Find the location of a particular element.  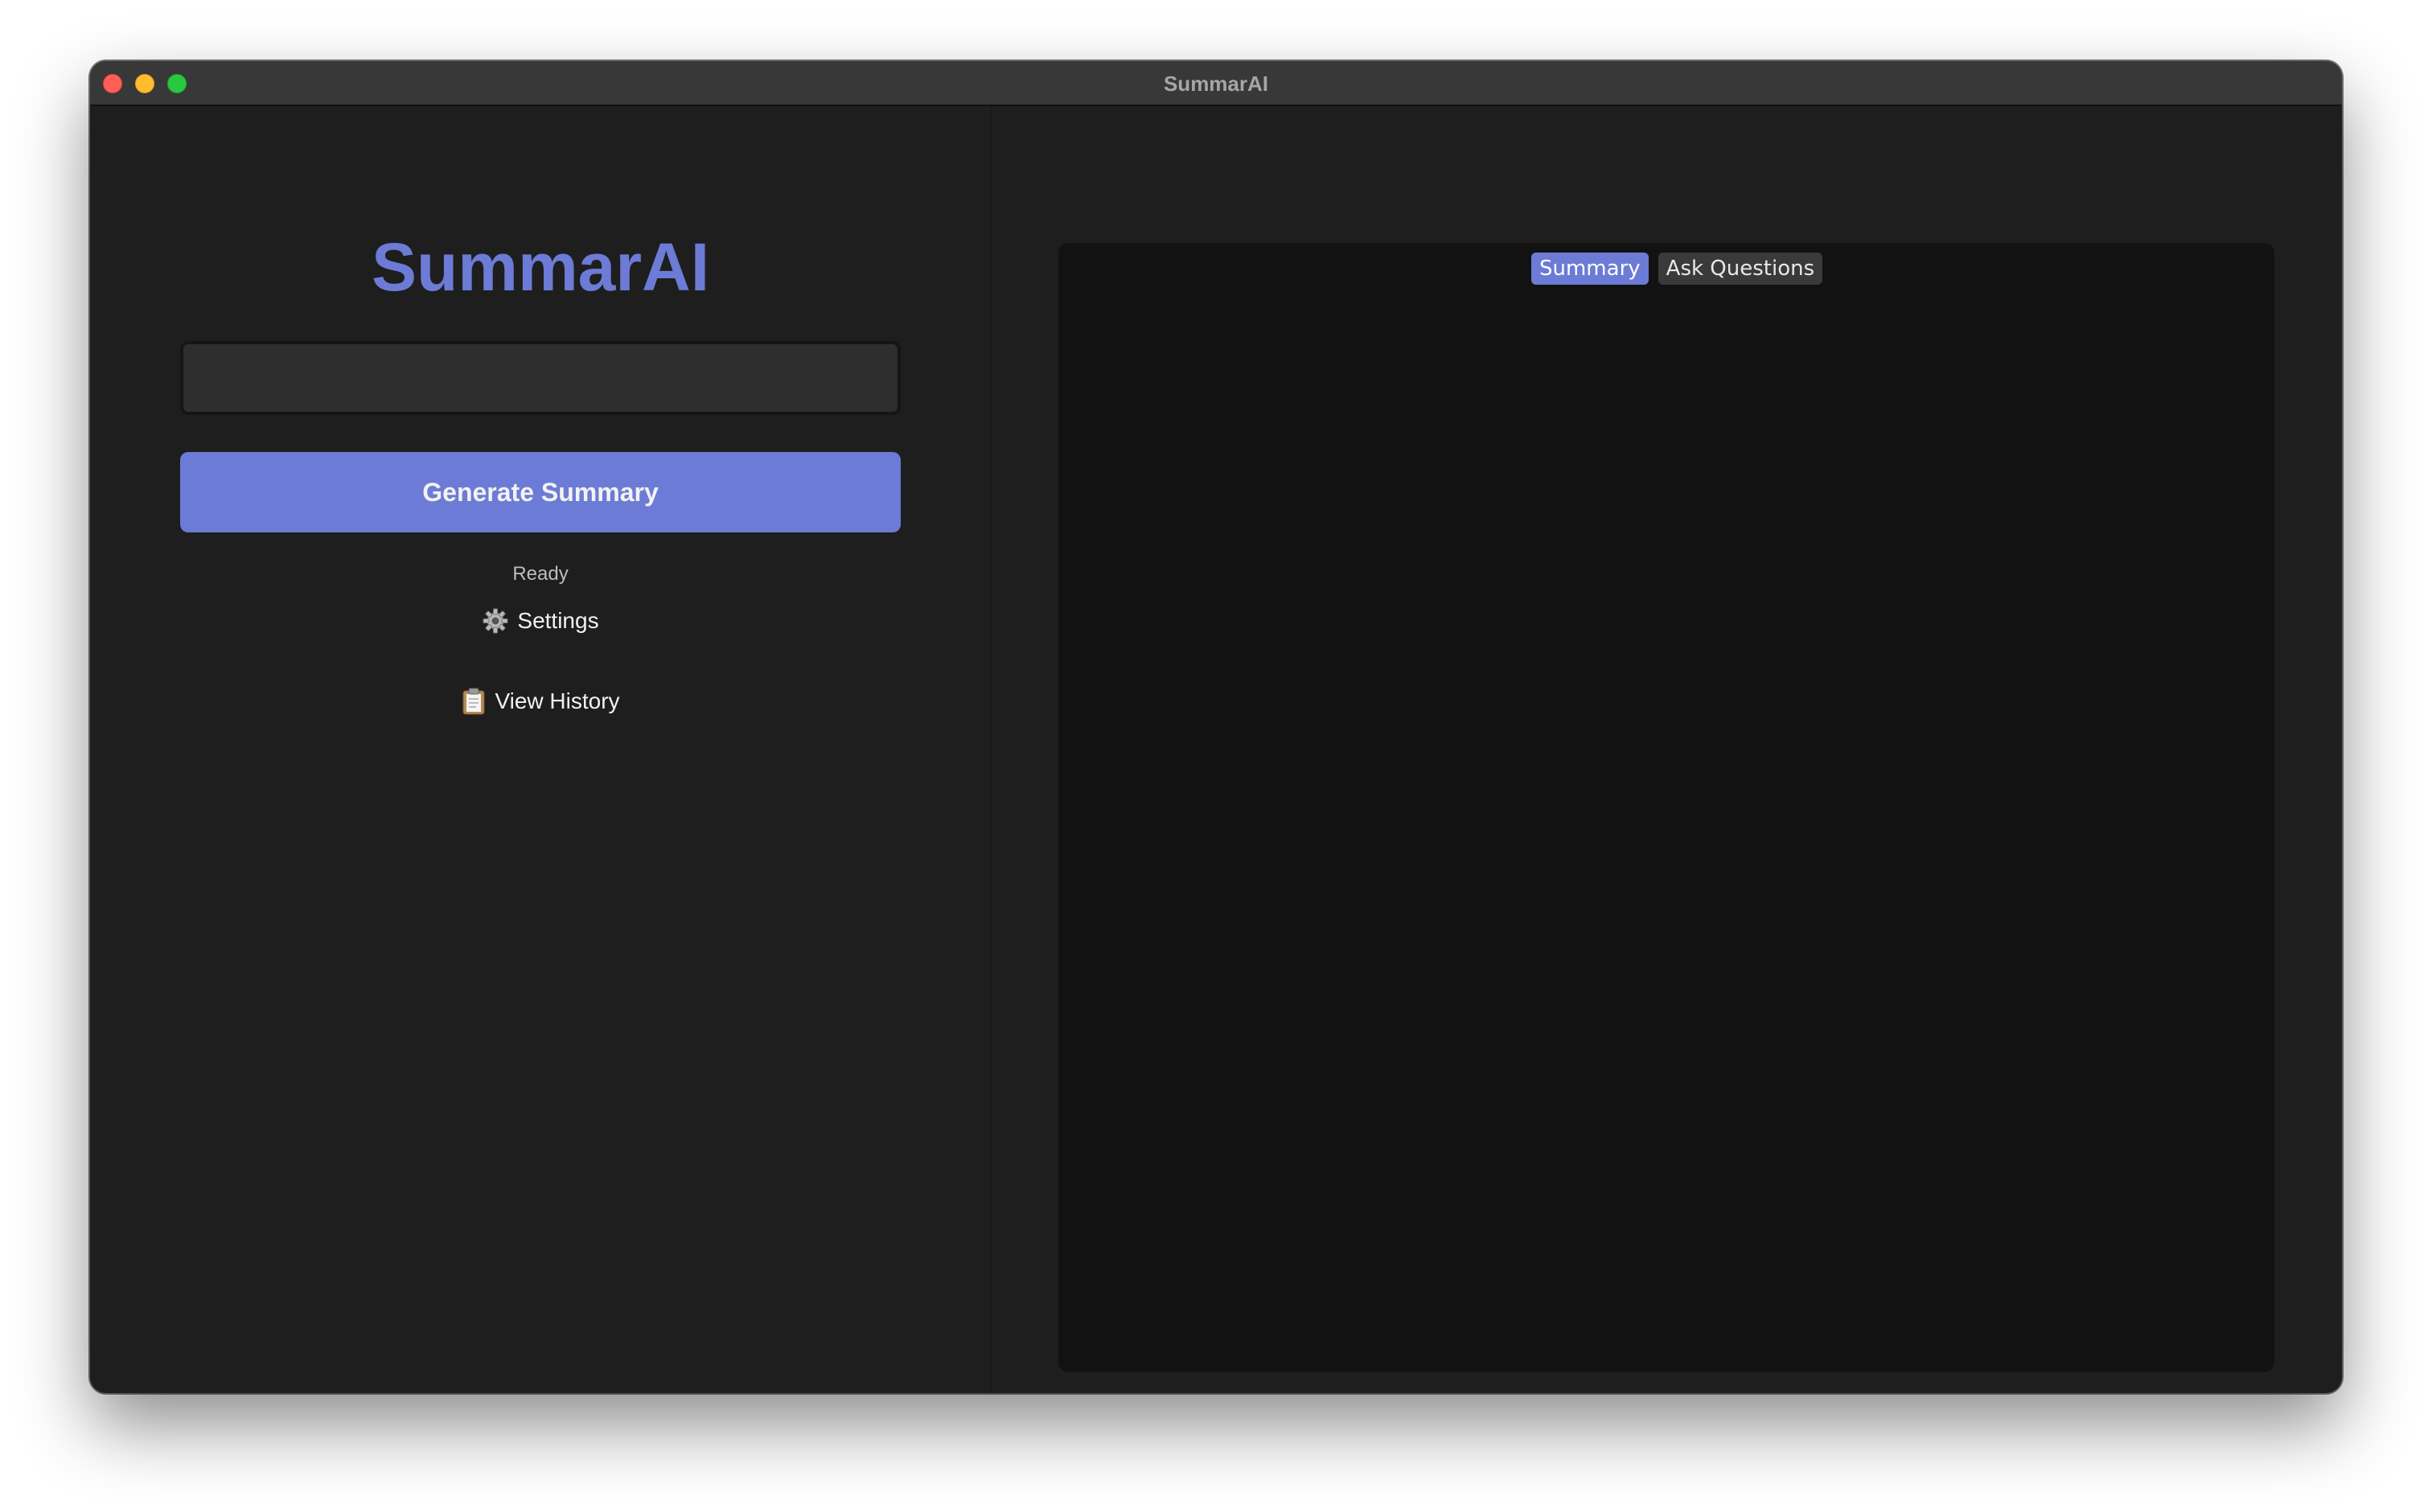

clipboard-icon is located at coordinates (473, 702).